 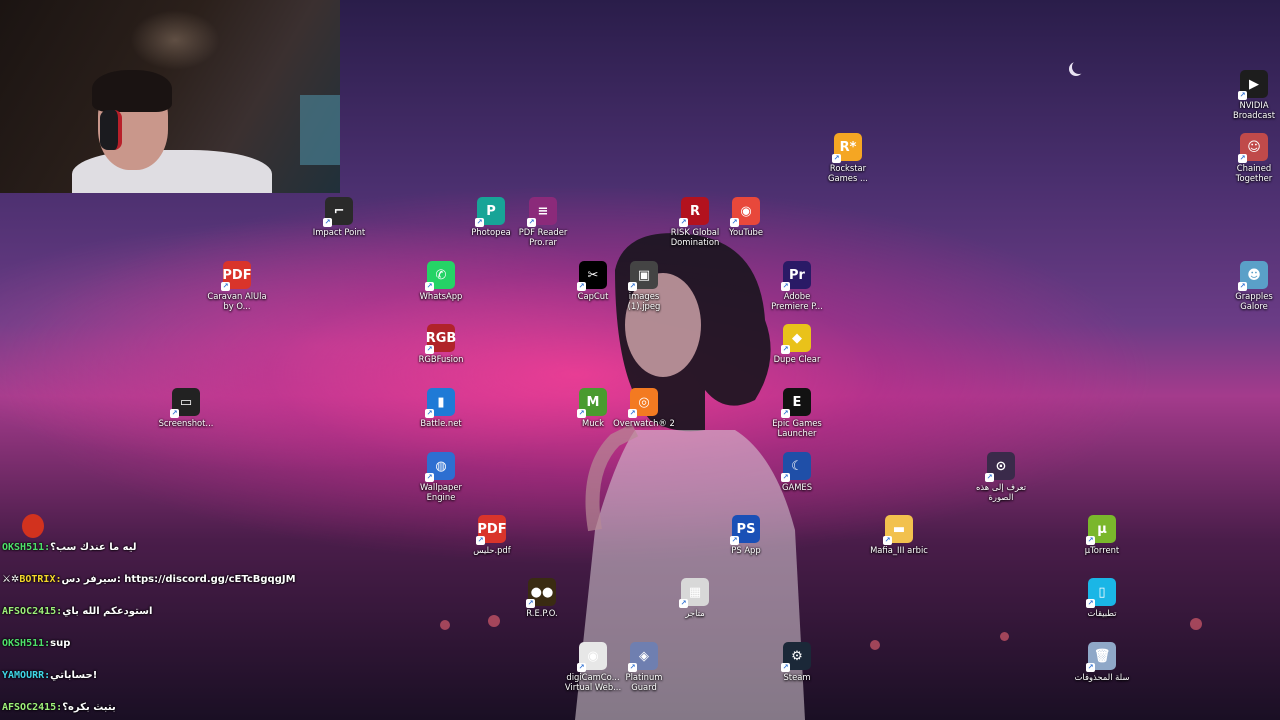 I want to click on desktop-icon-impact-point: ⌐ ↗ Impact Point, so click(x=339, y=217).